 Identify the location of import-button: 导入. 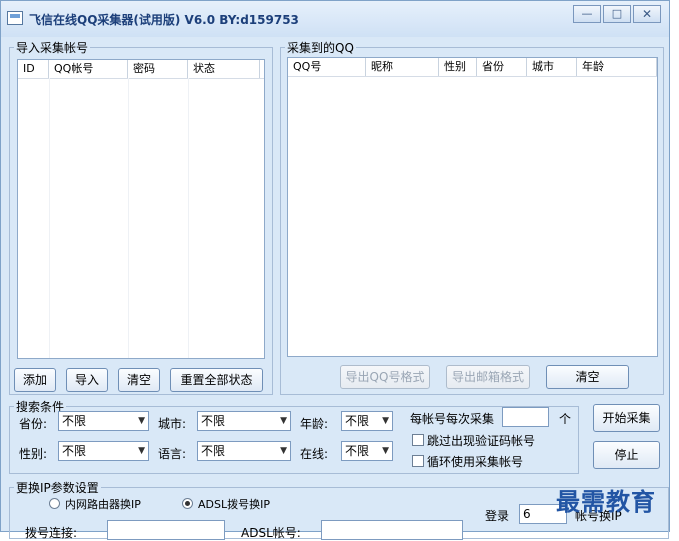
(87, 380).